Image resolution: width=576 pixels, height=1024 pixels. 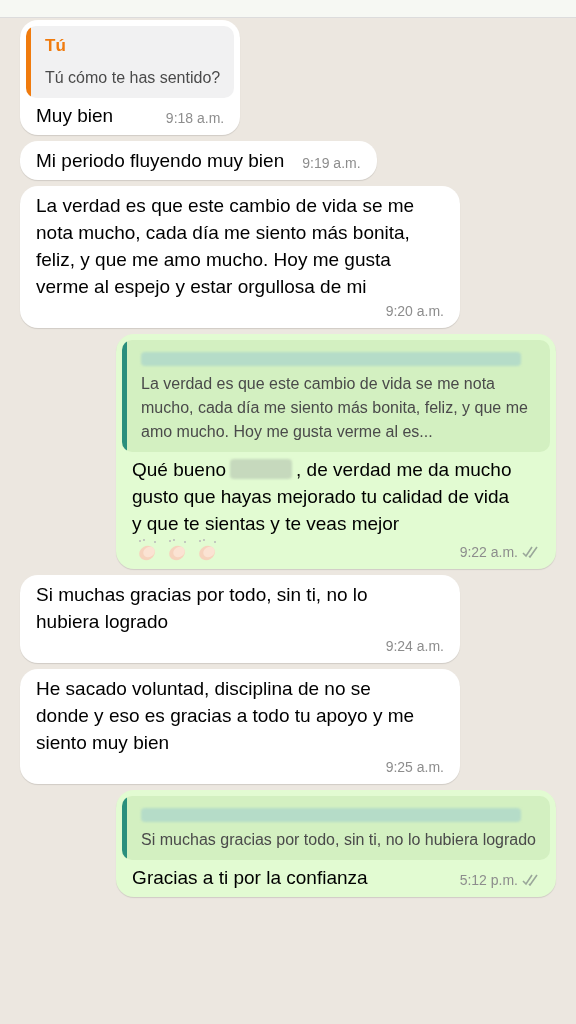 I want to click on quote-text: Si muchas gracias por todo, sin ti, no lo hubiera logrado, so click(x=338, y=840).